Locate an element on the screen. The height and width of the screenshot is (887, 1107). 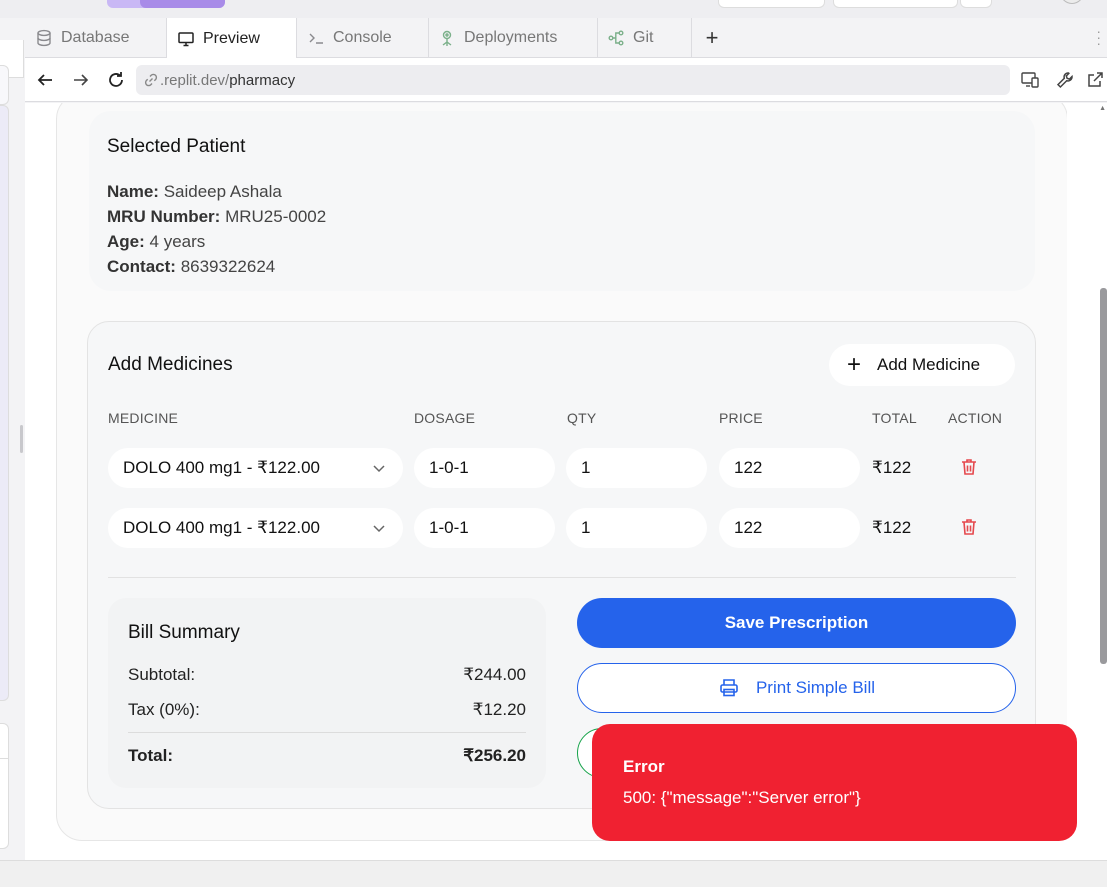
field-label: MRU Number: is located at coordinates (164, 216).